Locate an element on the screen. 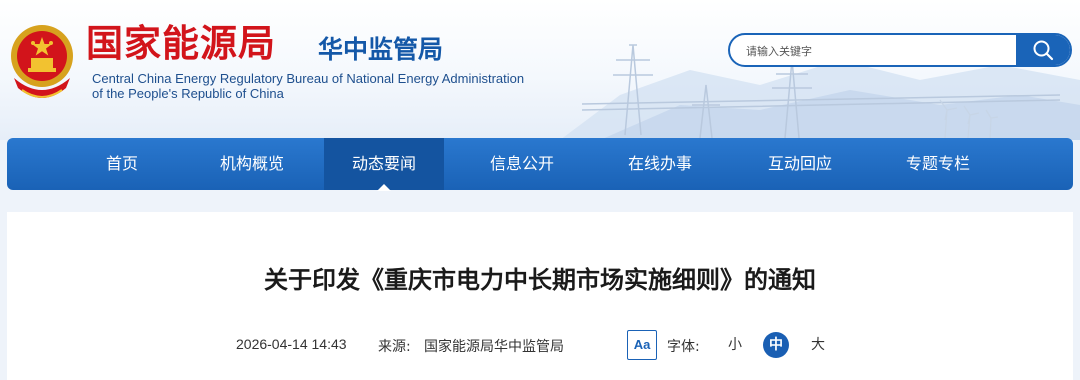 The height and width of the screenshot is (380, 1080). nav-item-about: 机构概览 is located at coordinates (252, 164).